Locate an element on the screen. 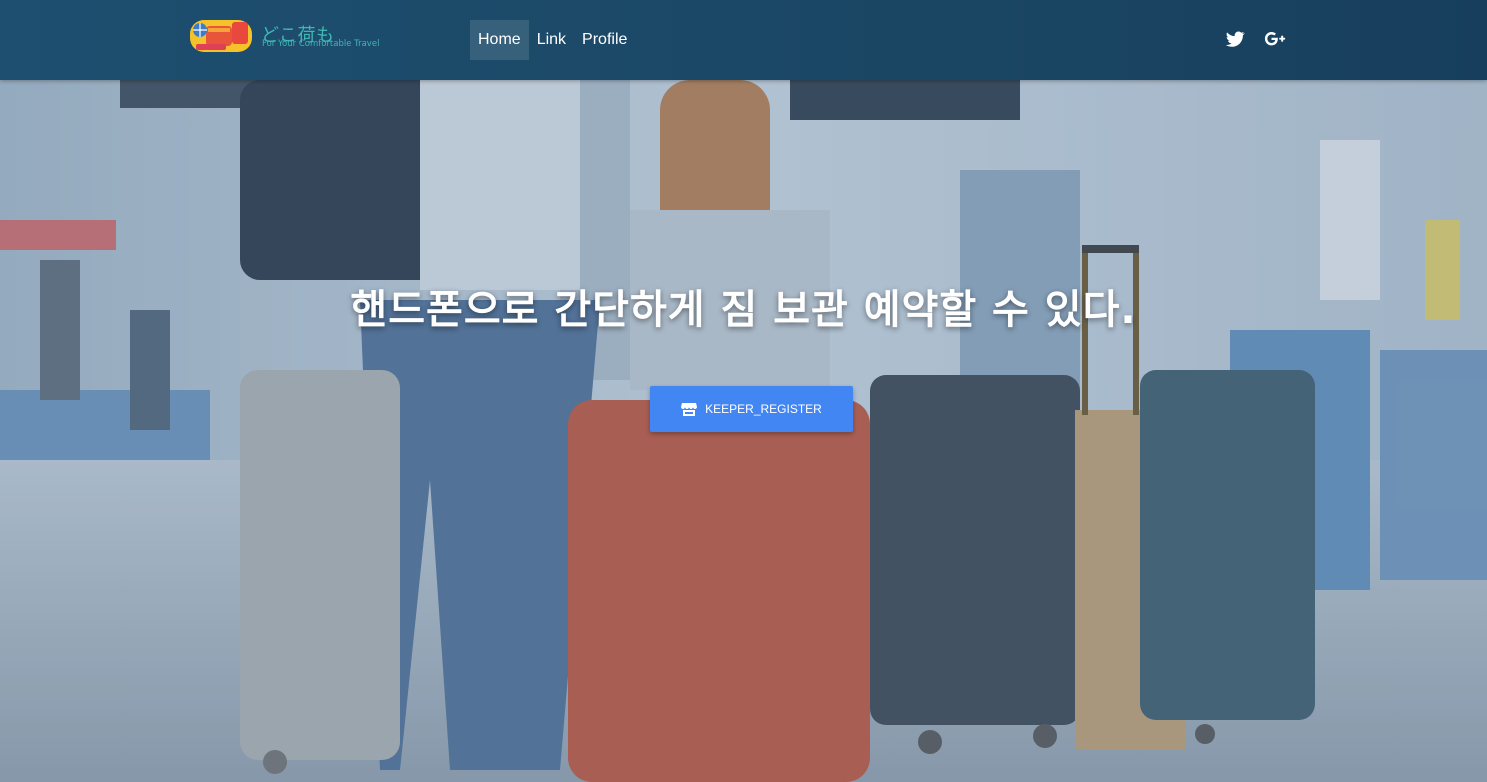  twitter-icon is located at coordinates (1235, 39).